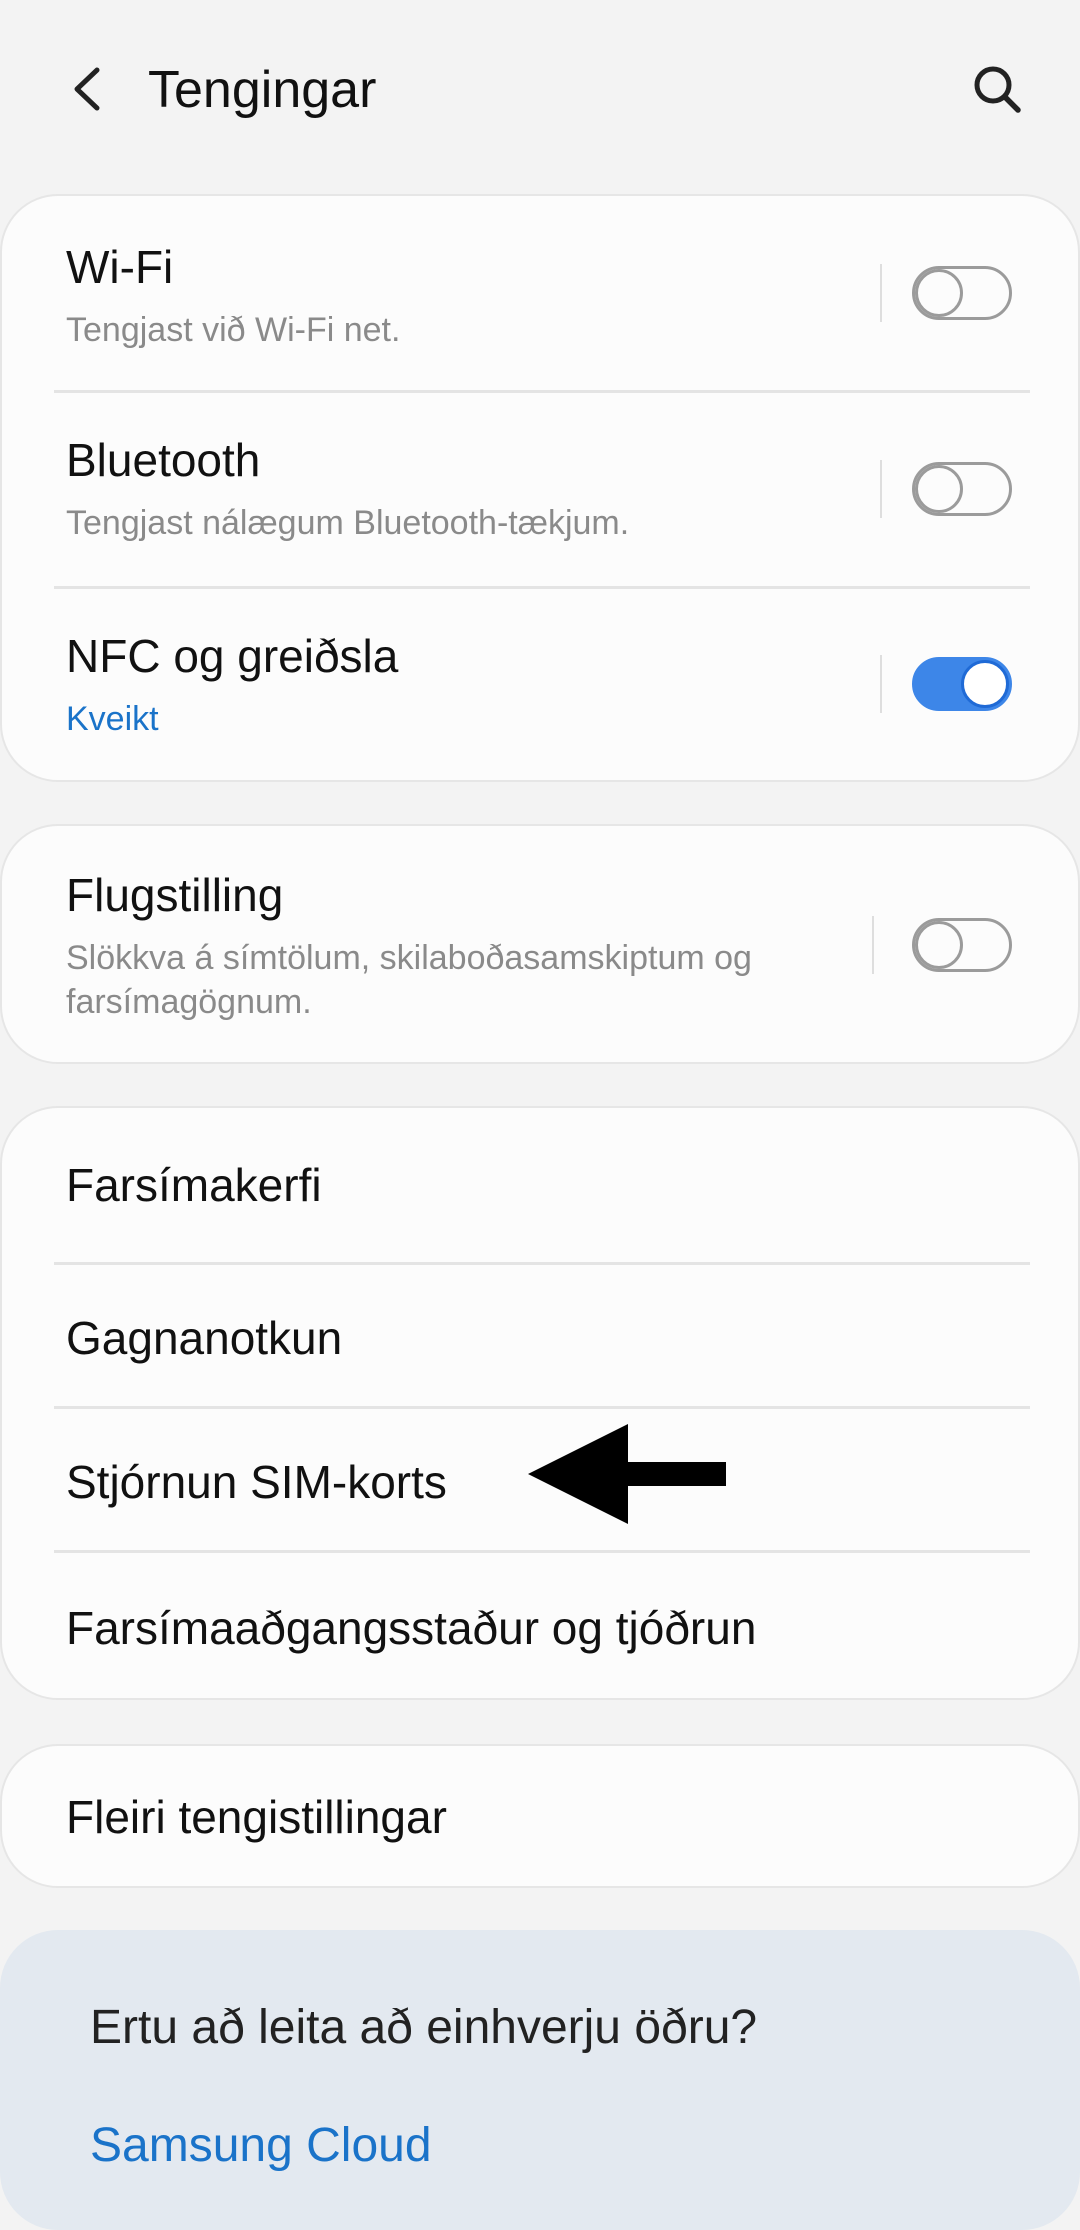 The image size is (1080, 2230). What do you see at coordinates (540, 1185) in the screenshot?
I see `mobile-networks-row: Farsímakerfi` at bounding box center [540, 1185].